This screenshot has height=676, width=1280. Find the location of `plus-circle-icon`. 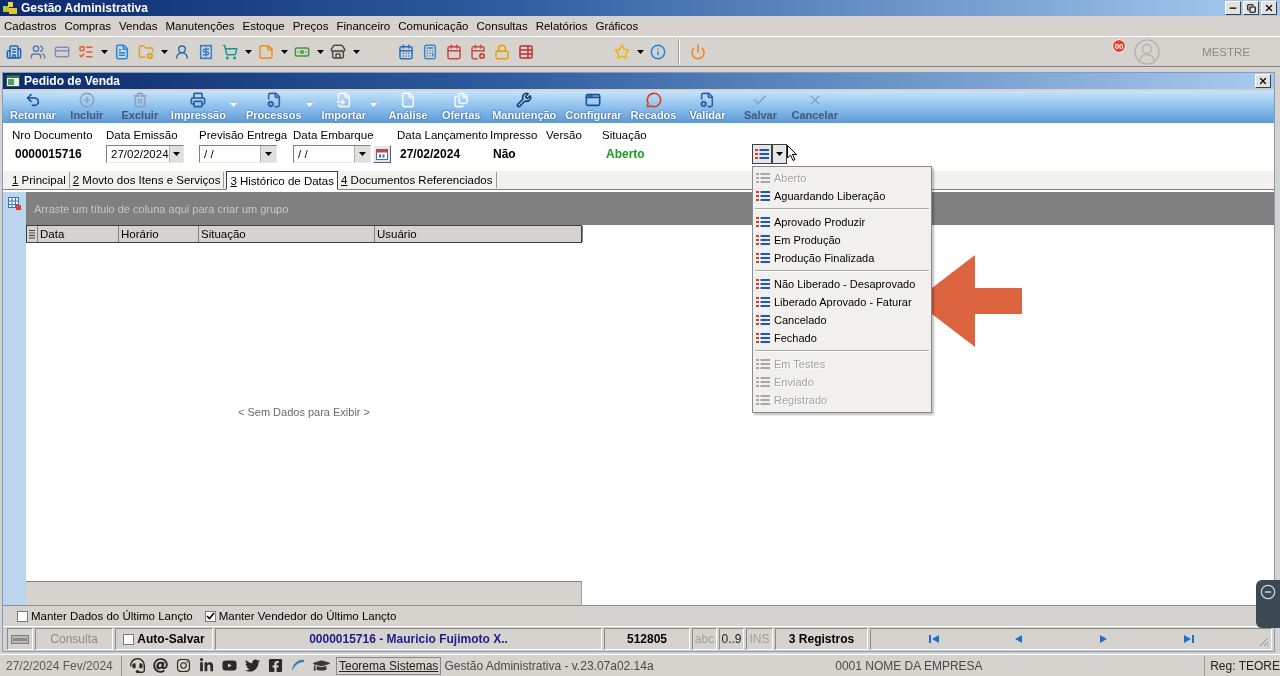

plus-circle-icon is located at coordinates (86, 100).